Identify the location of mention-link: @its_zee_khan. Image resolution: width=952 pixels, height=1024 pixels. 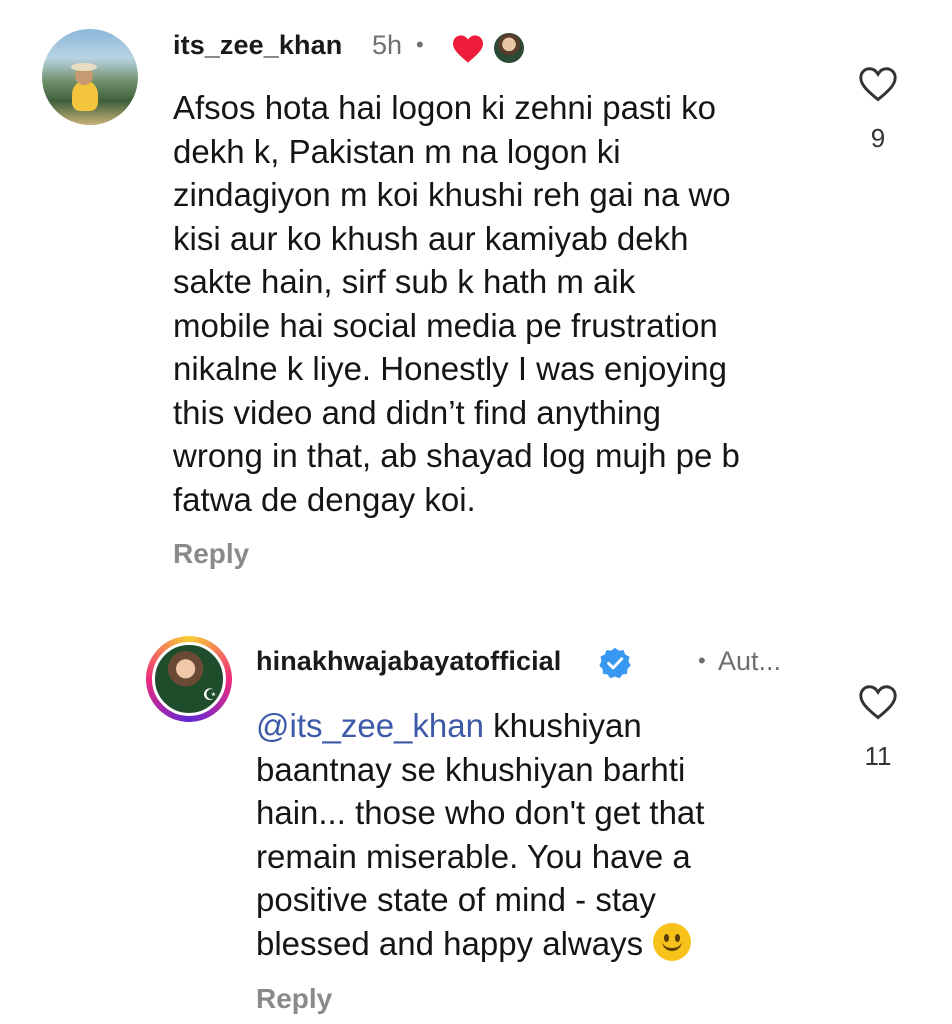
(370, 725).